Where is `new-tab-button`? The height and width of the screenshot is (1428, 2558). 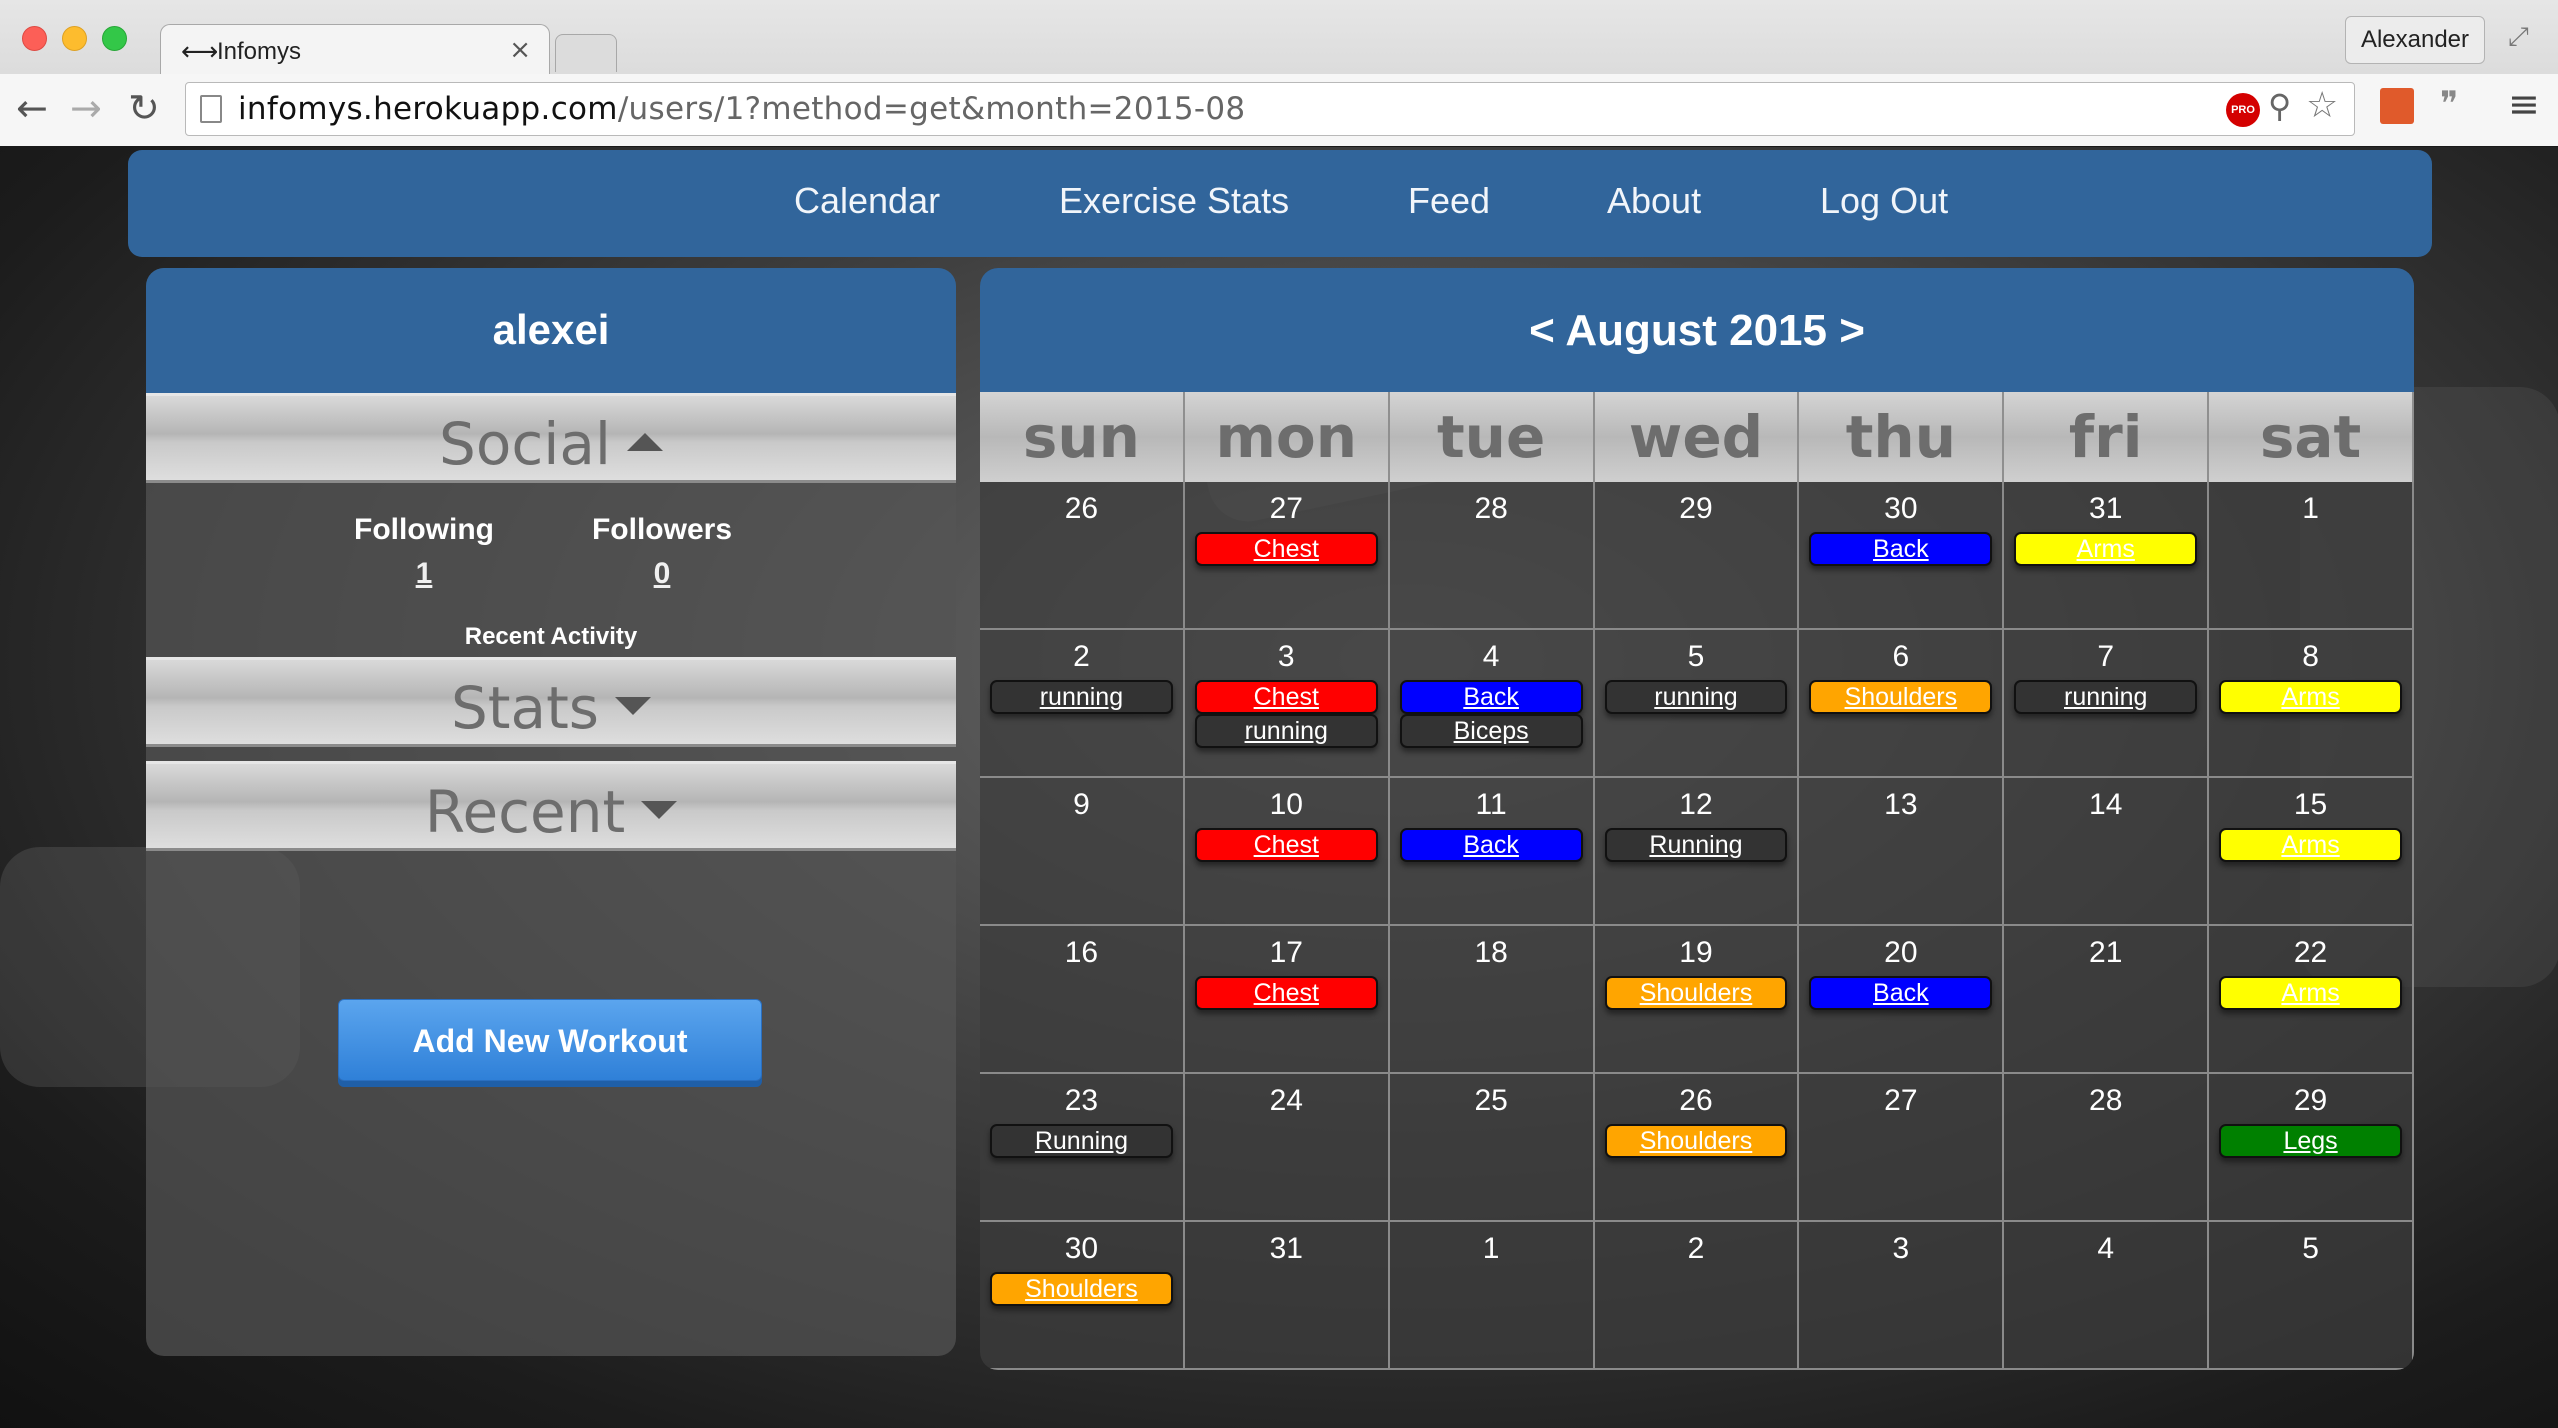
new-tab-button is located at coordinates (586, 53).